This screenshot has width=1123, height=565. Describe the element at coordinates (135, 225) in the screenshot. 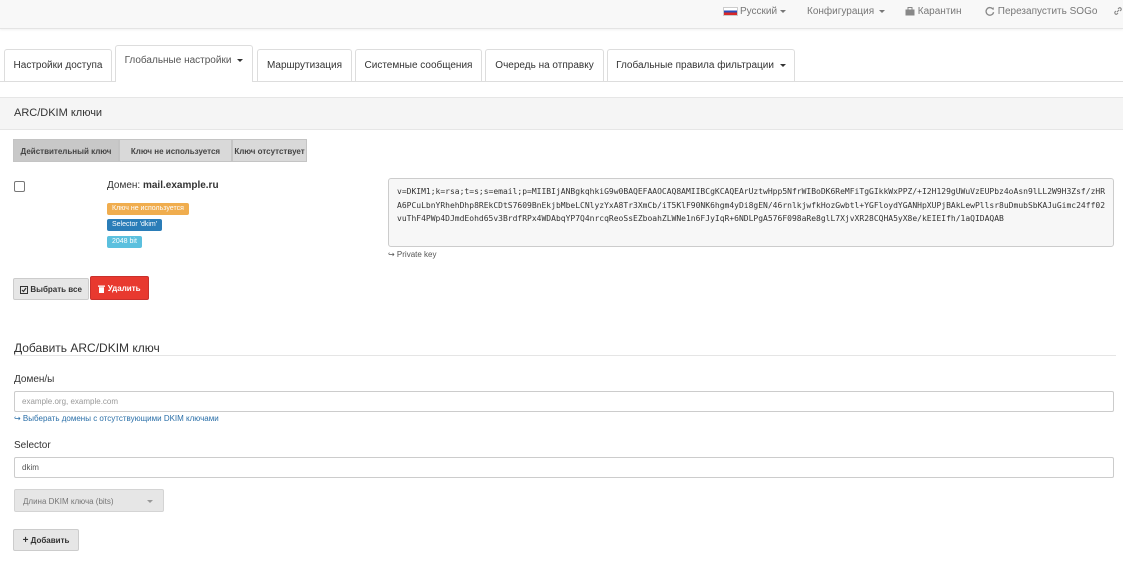

I see `selector-badge: Selector 'dkim'` at that location.